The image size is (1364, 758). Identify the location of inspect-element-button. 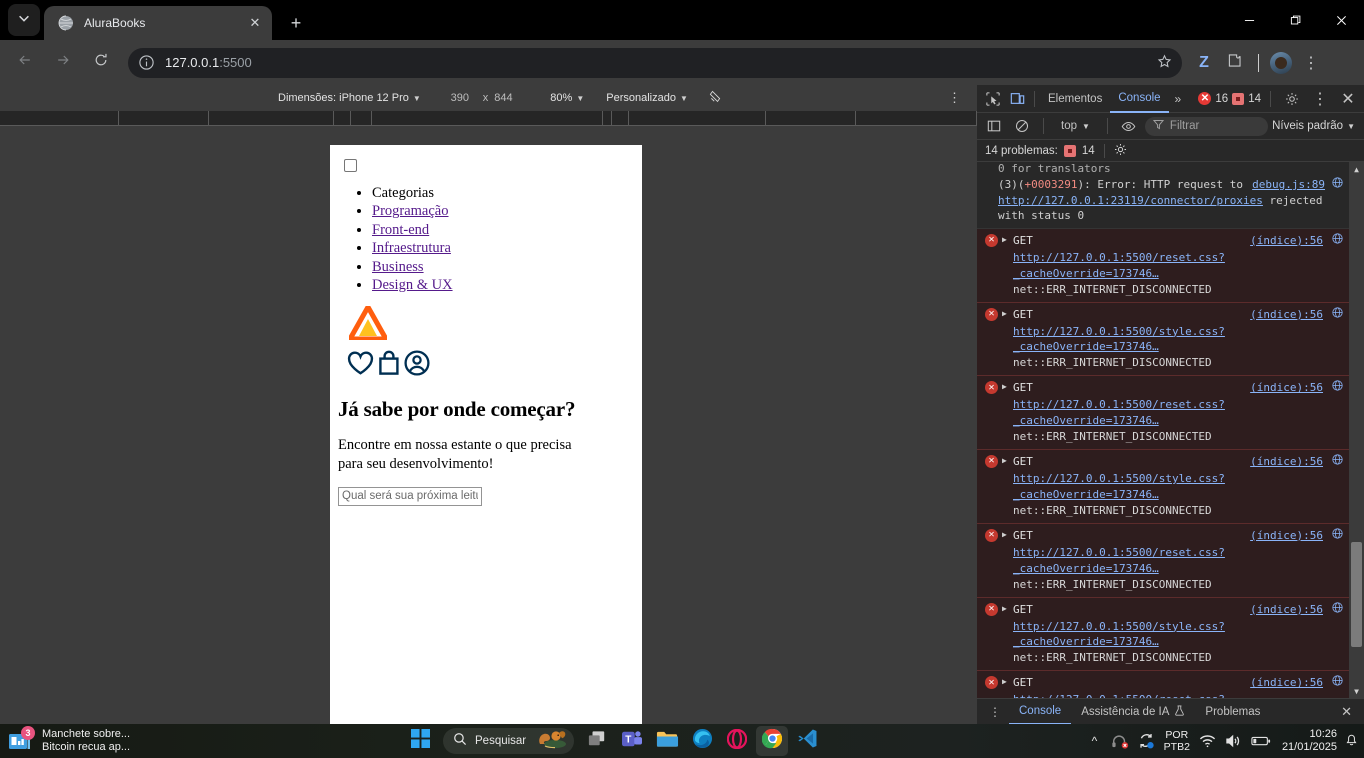
(993, 99).